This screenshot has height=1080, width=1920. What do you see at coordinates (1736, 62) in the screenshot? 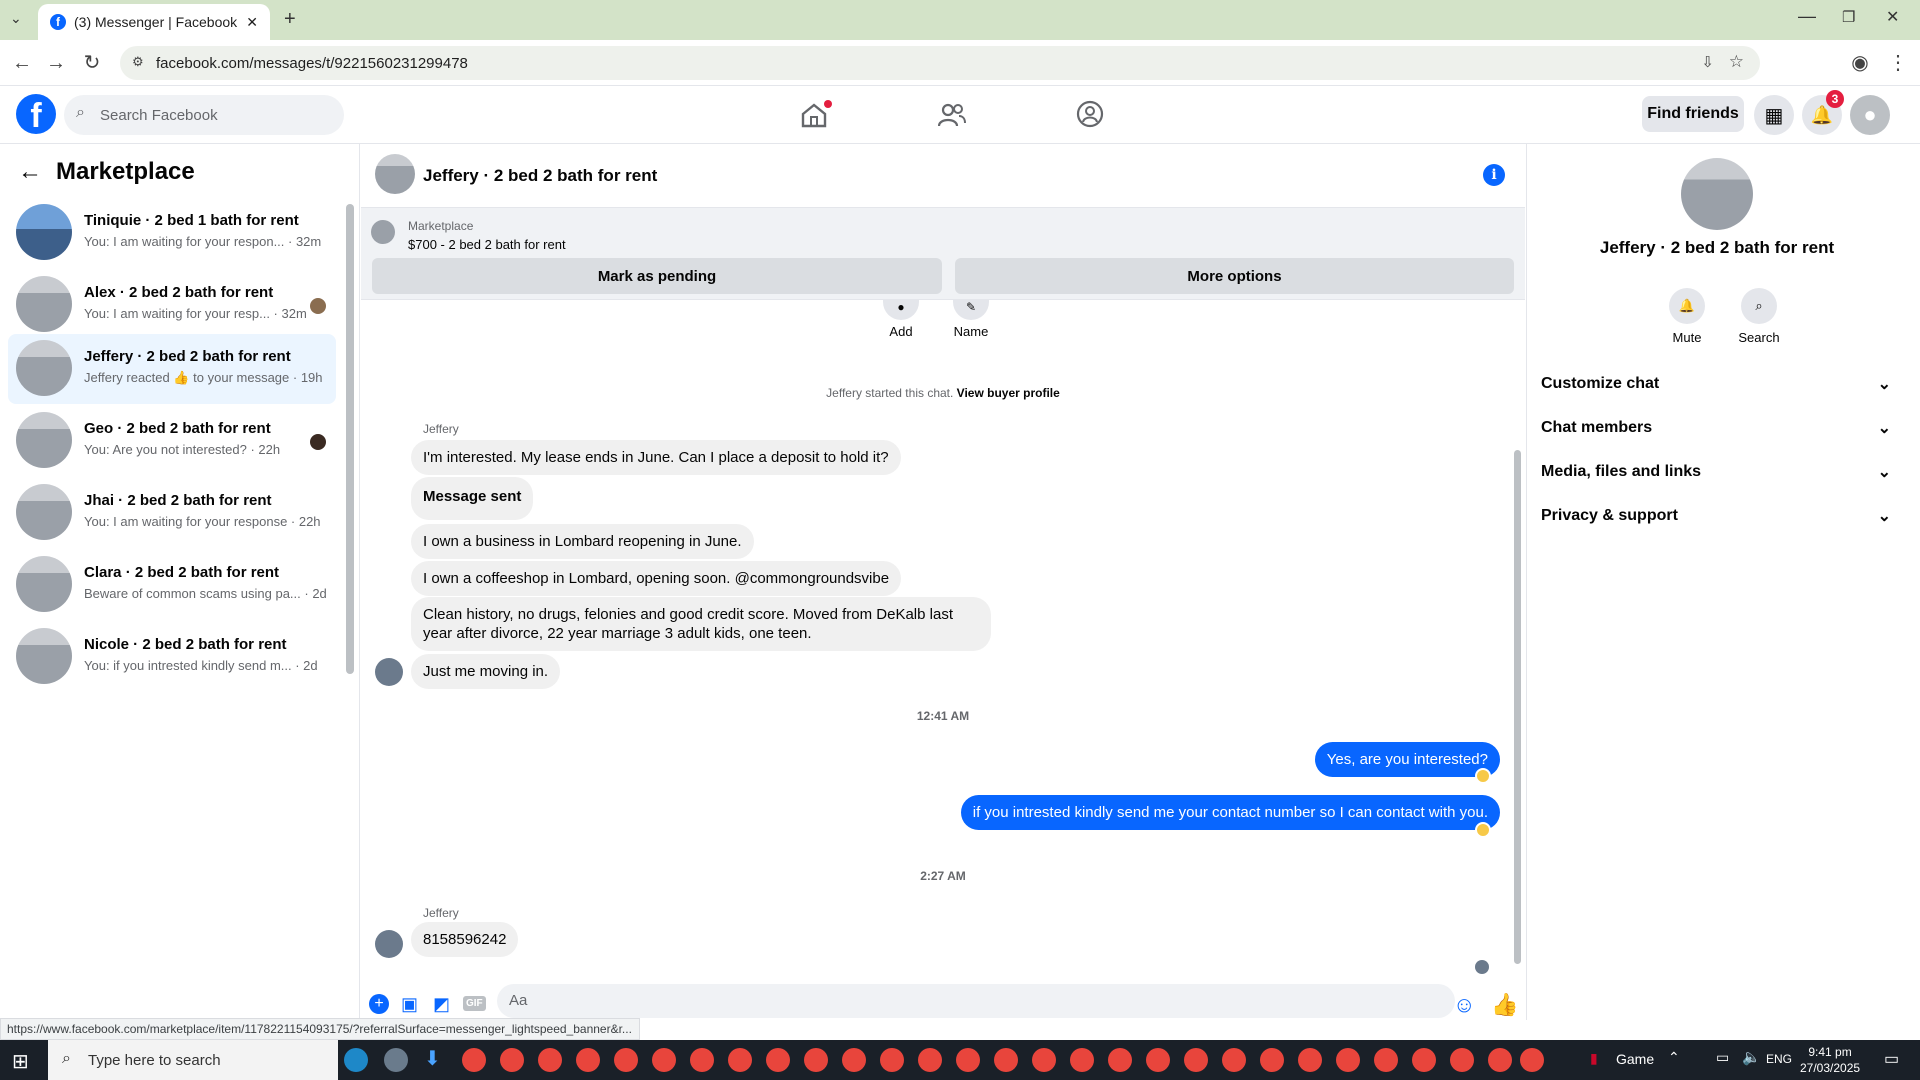
I see `bookmark-star-icon: ☆` at bounding box center [1736, 62].